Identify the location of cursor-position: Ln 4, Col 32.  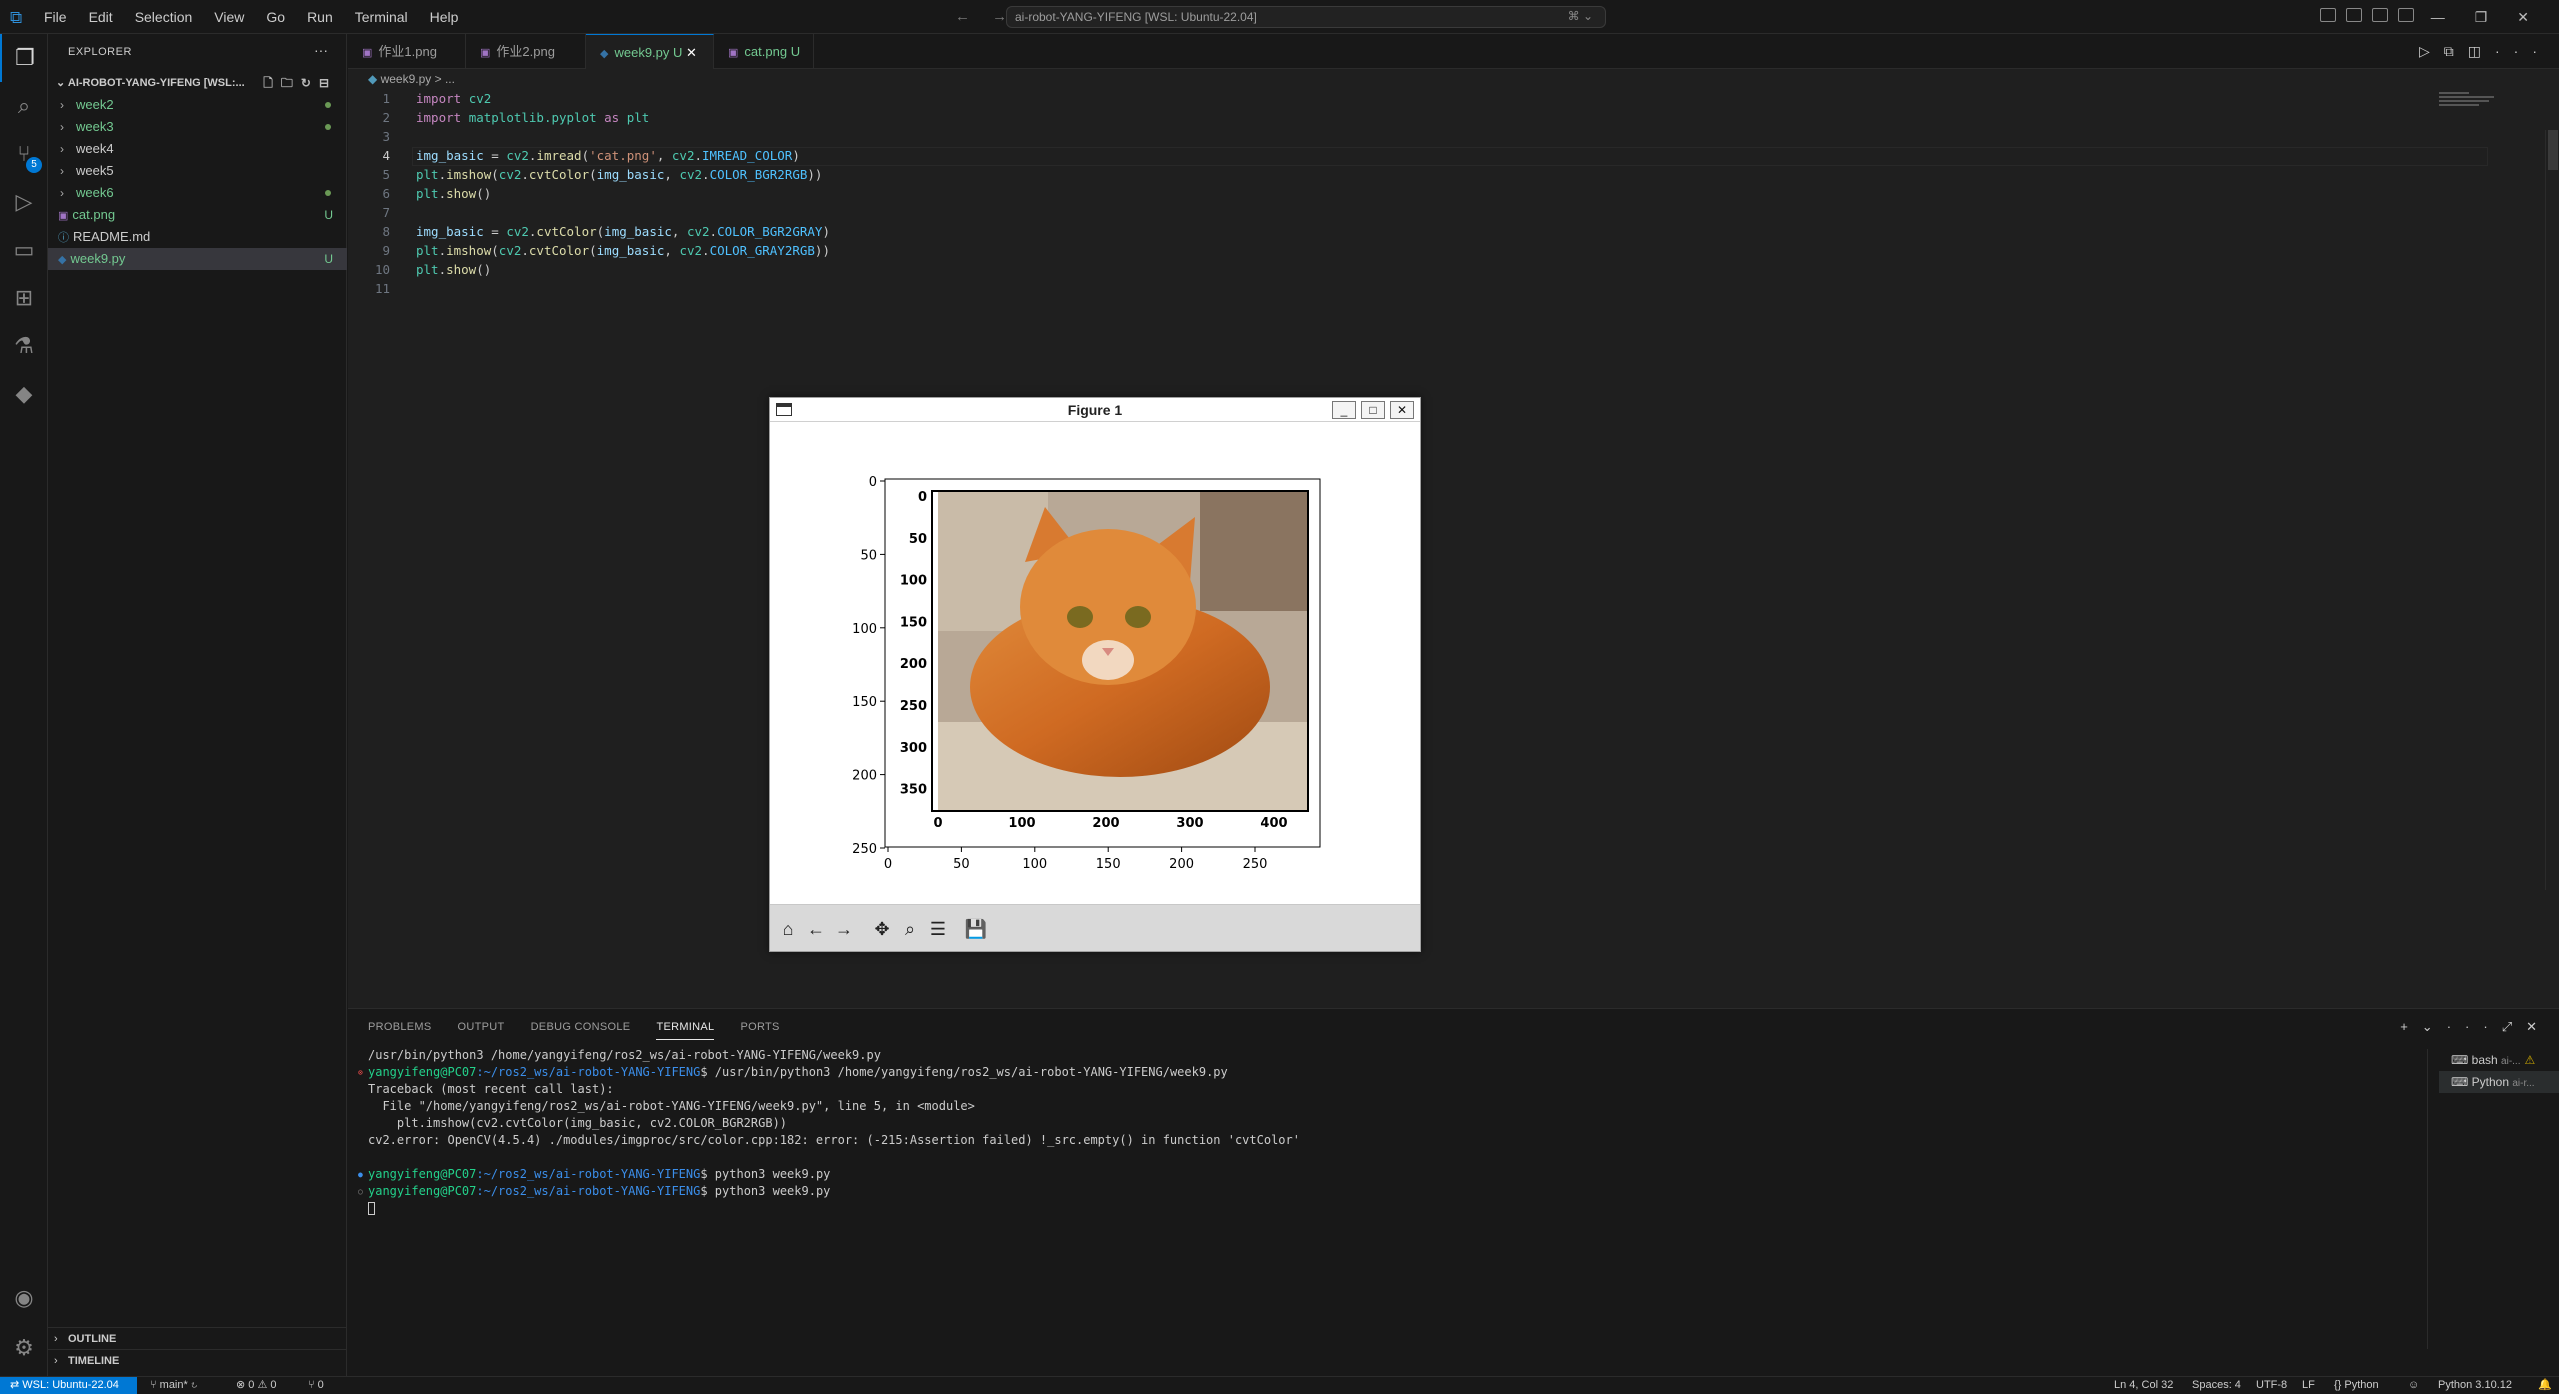
(2143, 1385).